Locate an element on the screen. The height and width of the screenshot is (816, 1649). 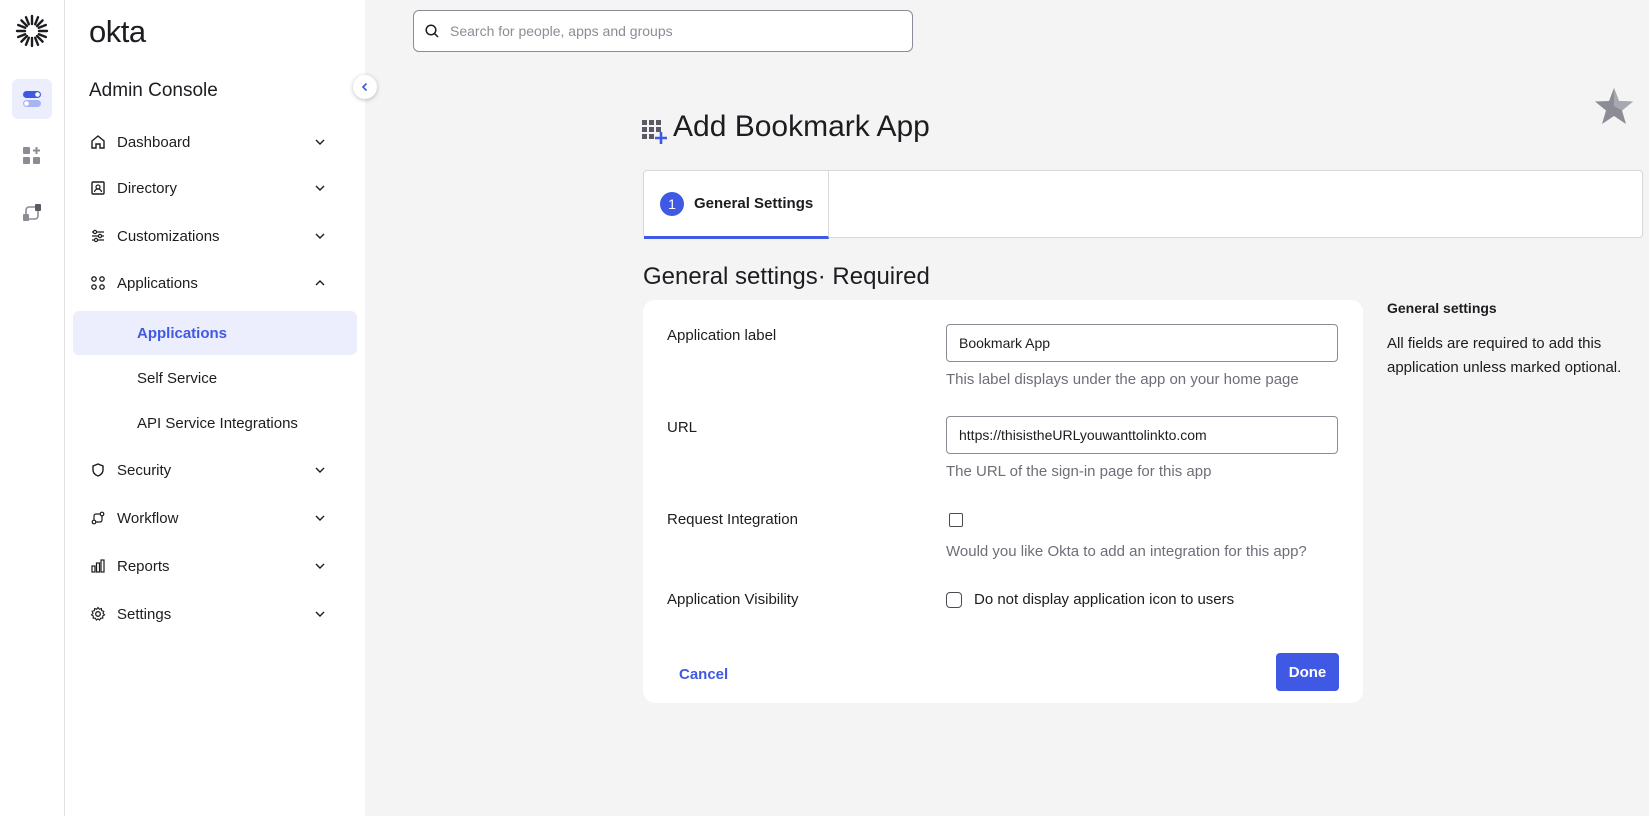
rail-workflow-button is located at coordinates (32, 213).